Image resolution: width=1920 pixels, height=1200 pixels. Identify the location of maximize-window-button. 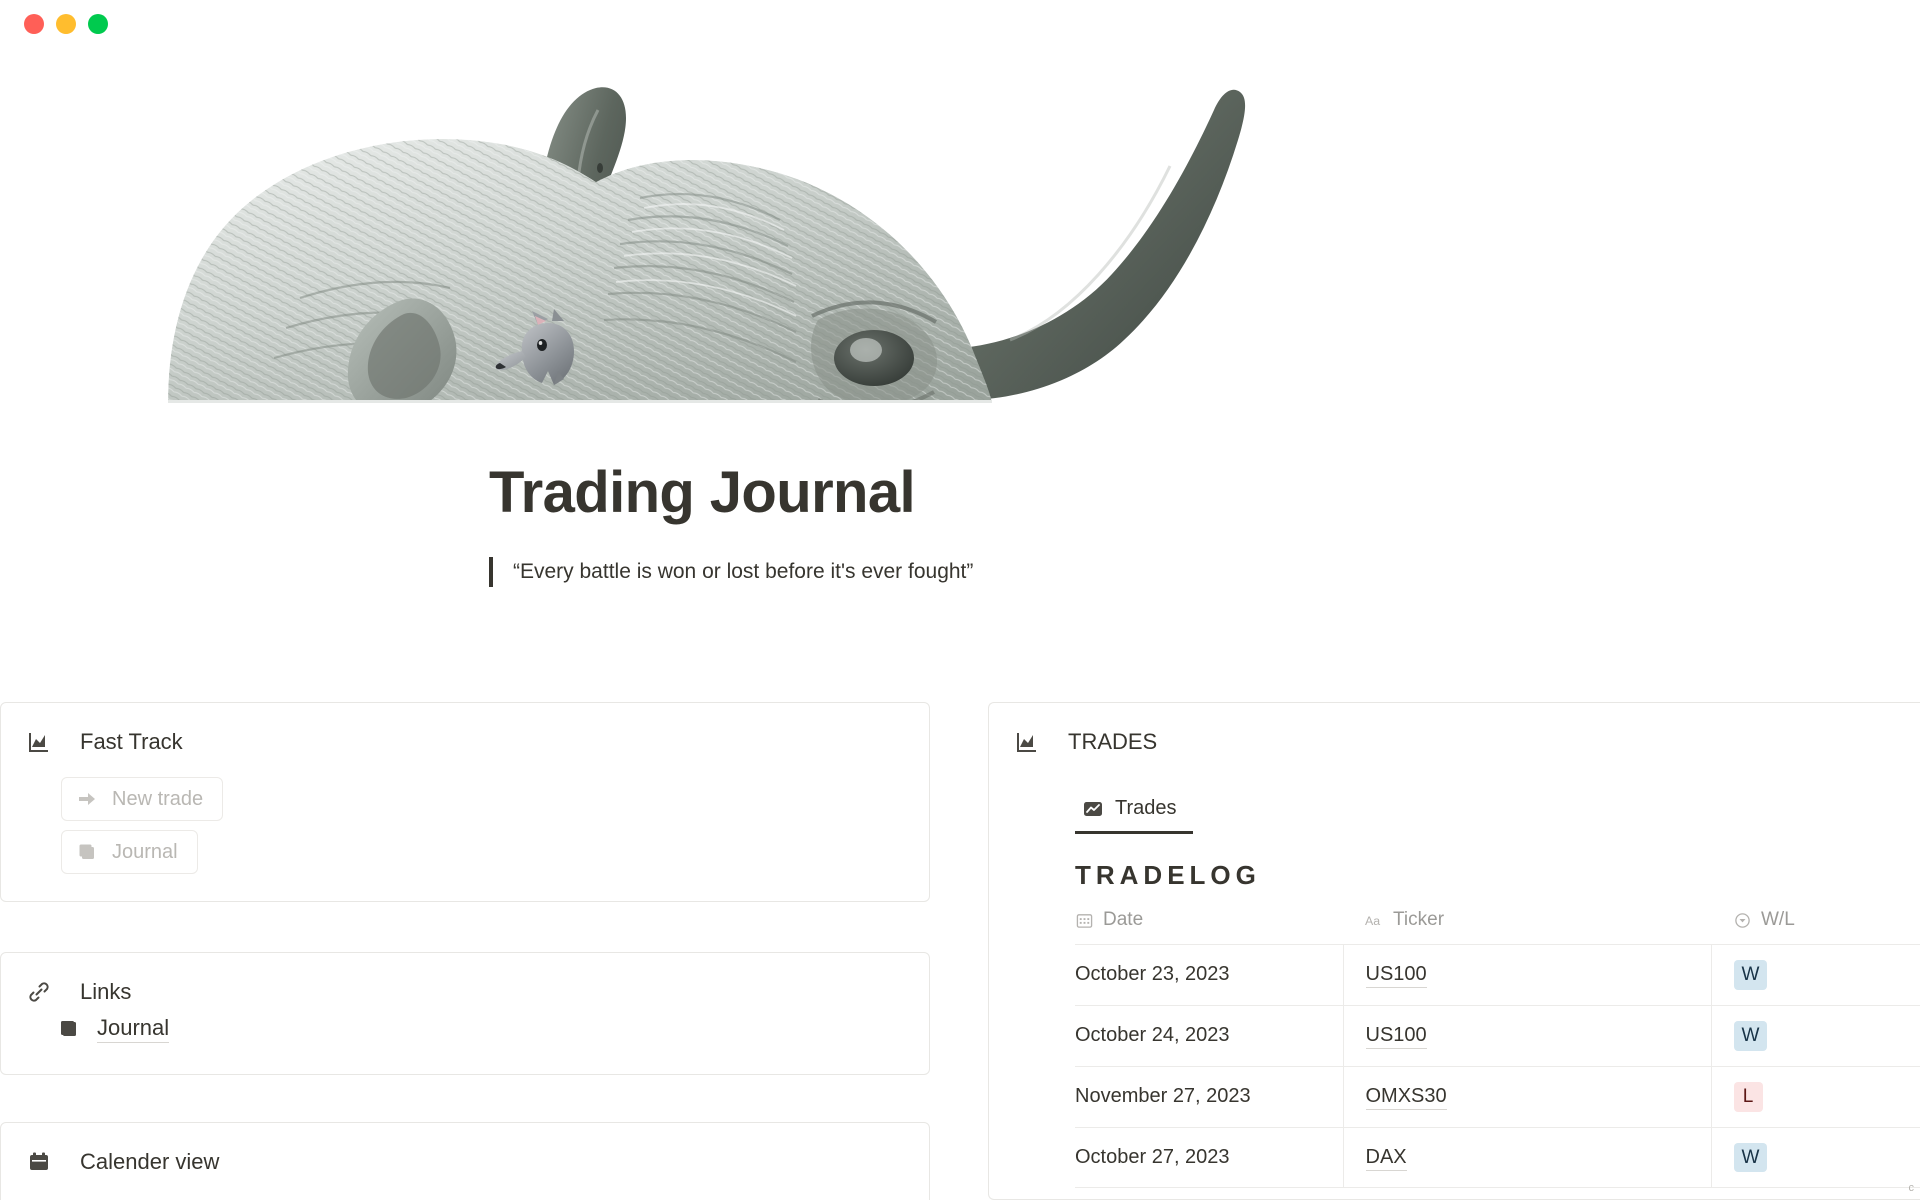
(98, 24).